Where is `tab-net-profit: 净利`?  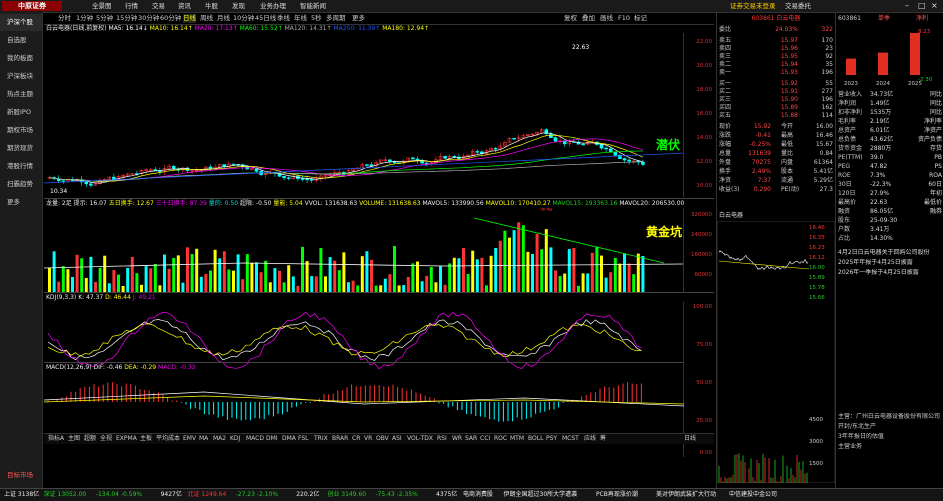
tab-net-profit: 净利 is located at coordinates (922, 19).